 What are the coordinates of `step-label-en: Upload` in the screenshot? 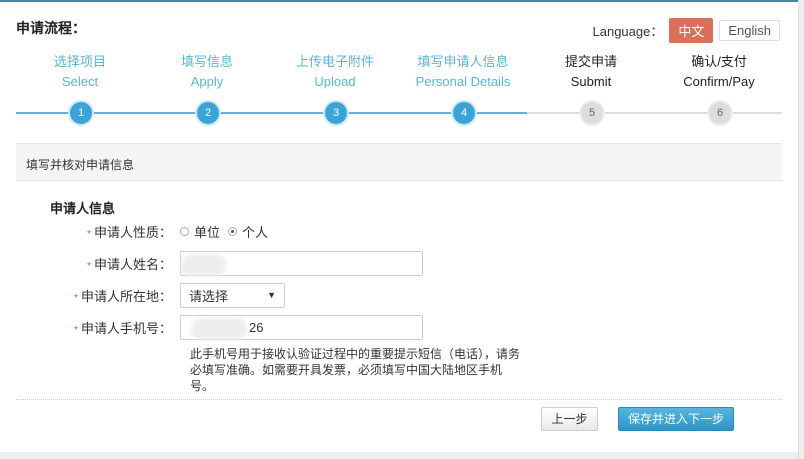 It's located at (335, 81).